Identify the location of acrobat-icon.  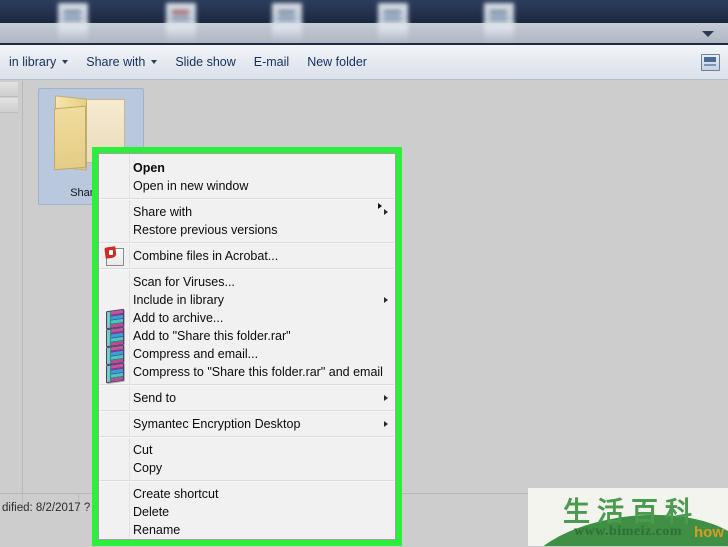
(115, 257).